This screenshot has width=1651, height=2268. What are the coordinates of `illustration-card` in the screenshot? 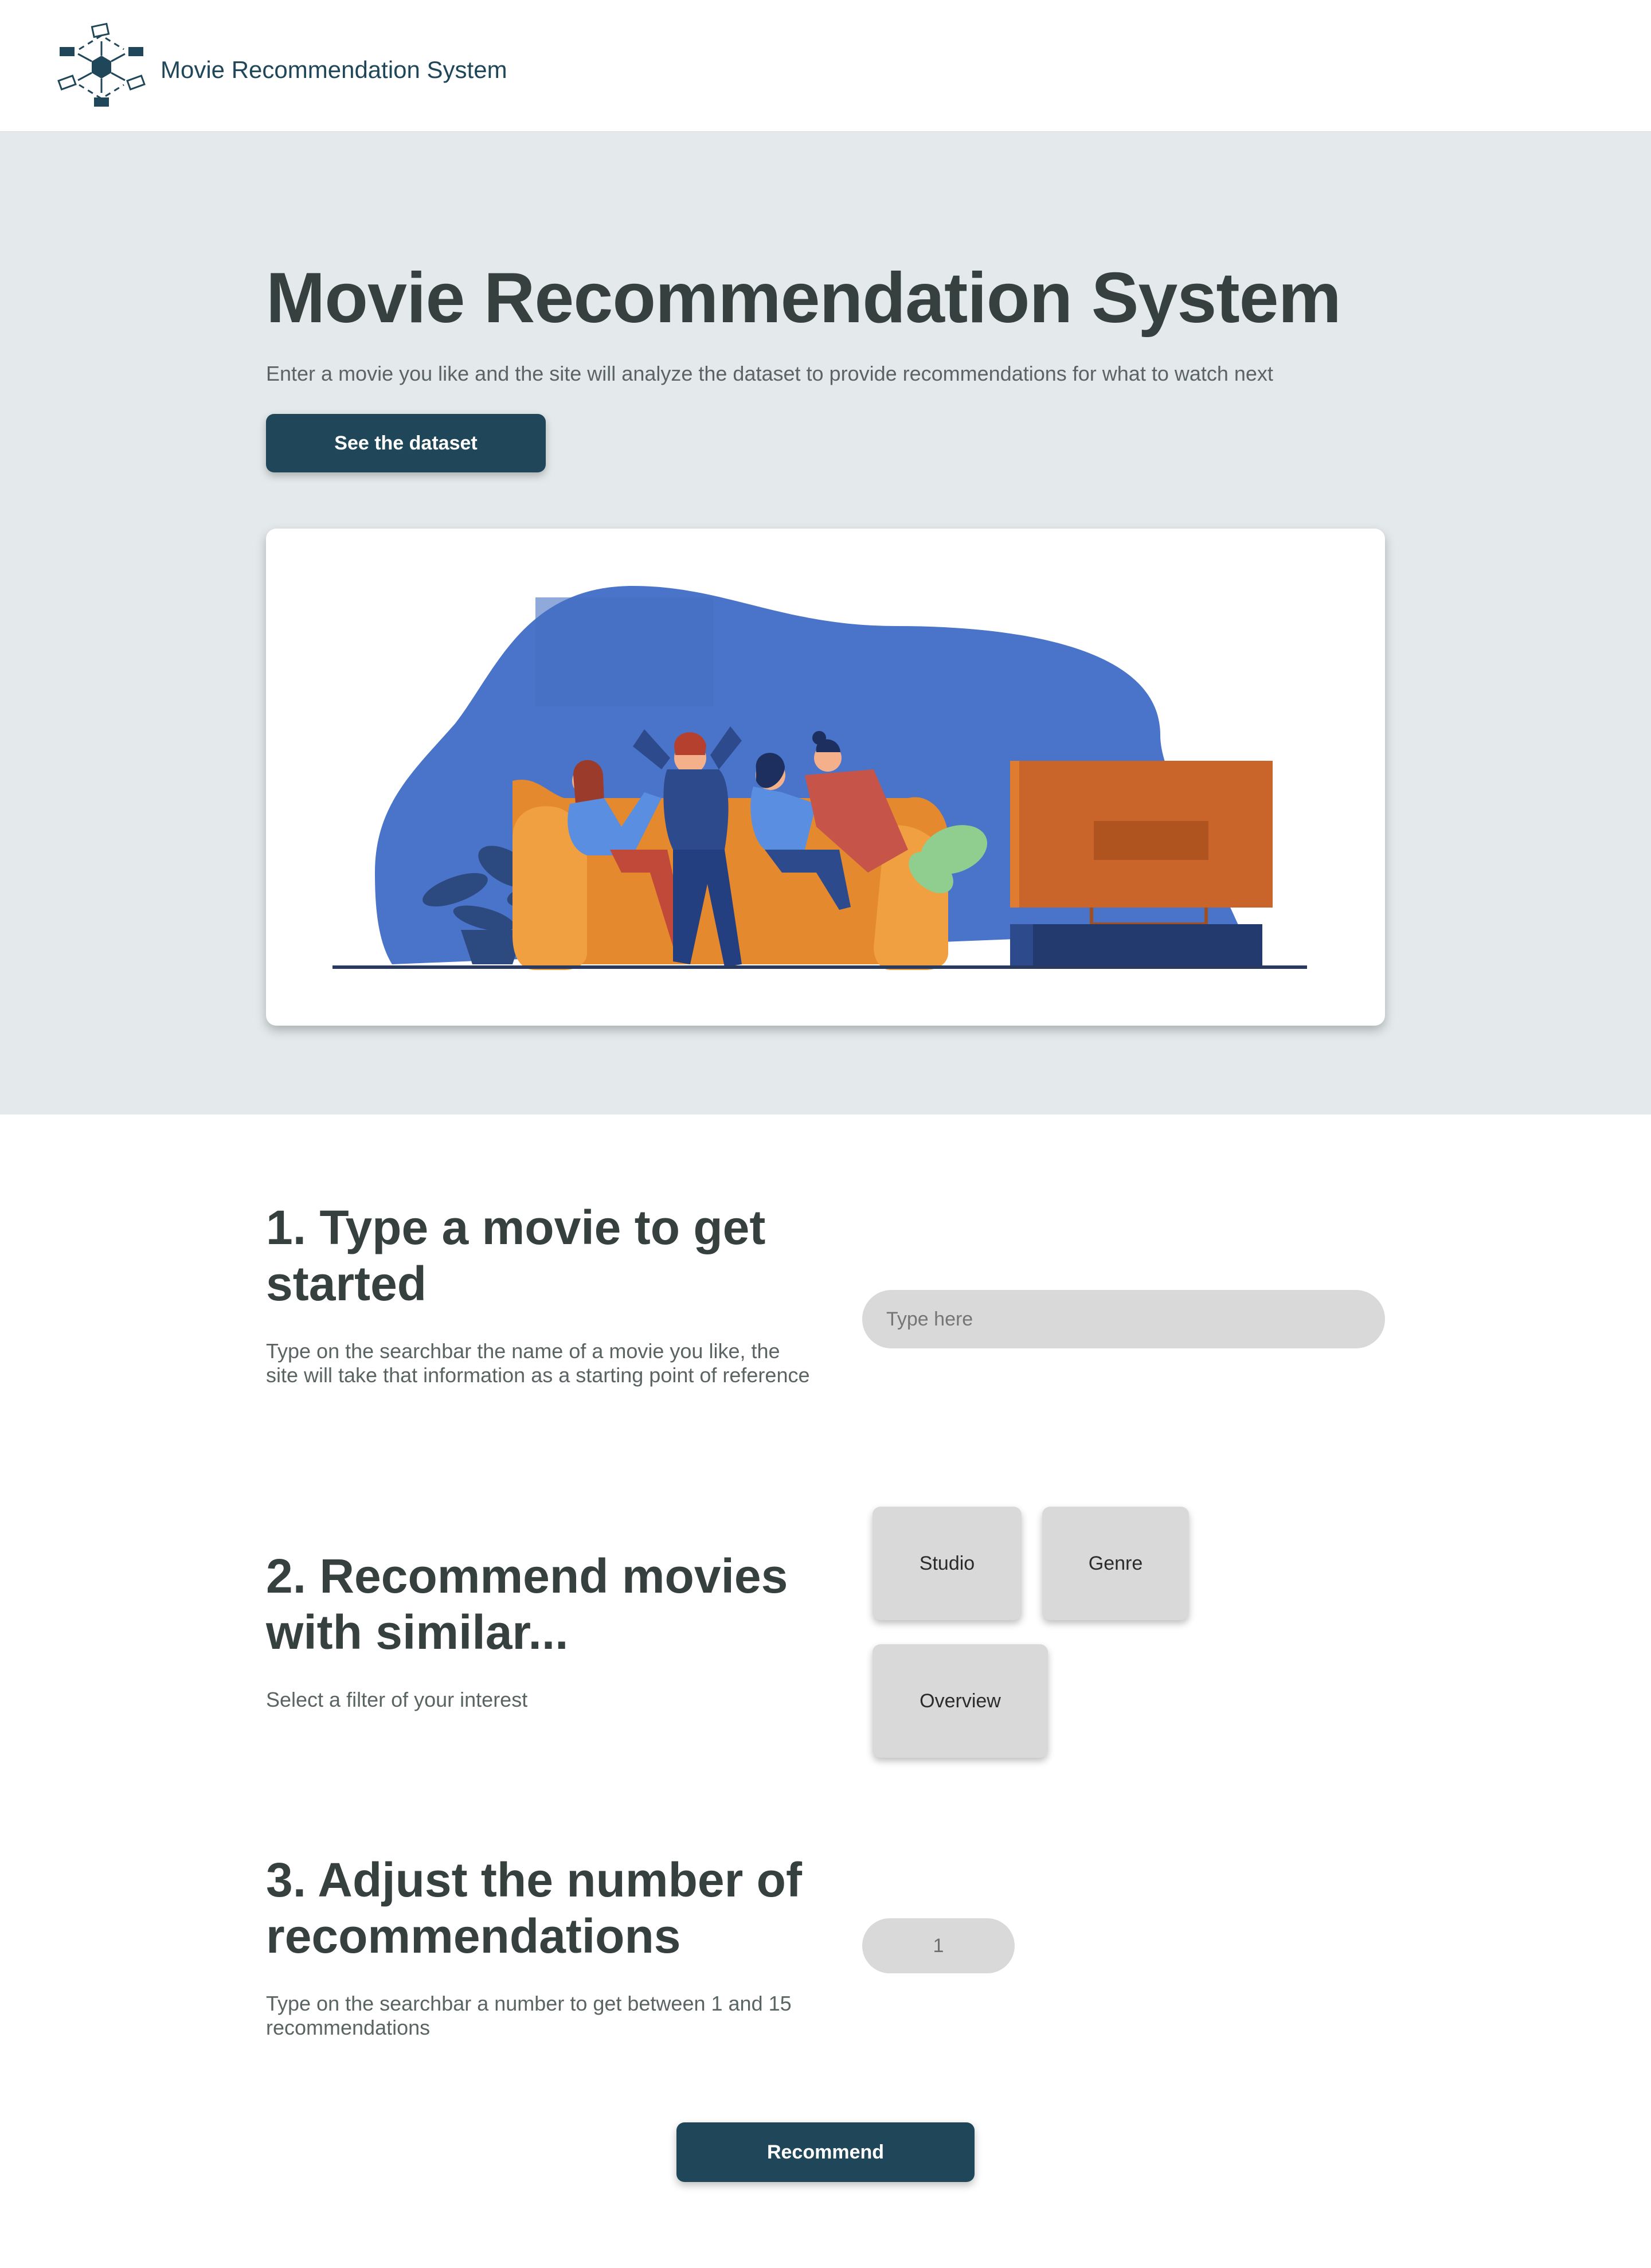 It's located at (825, 778).